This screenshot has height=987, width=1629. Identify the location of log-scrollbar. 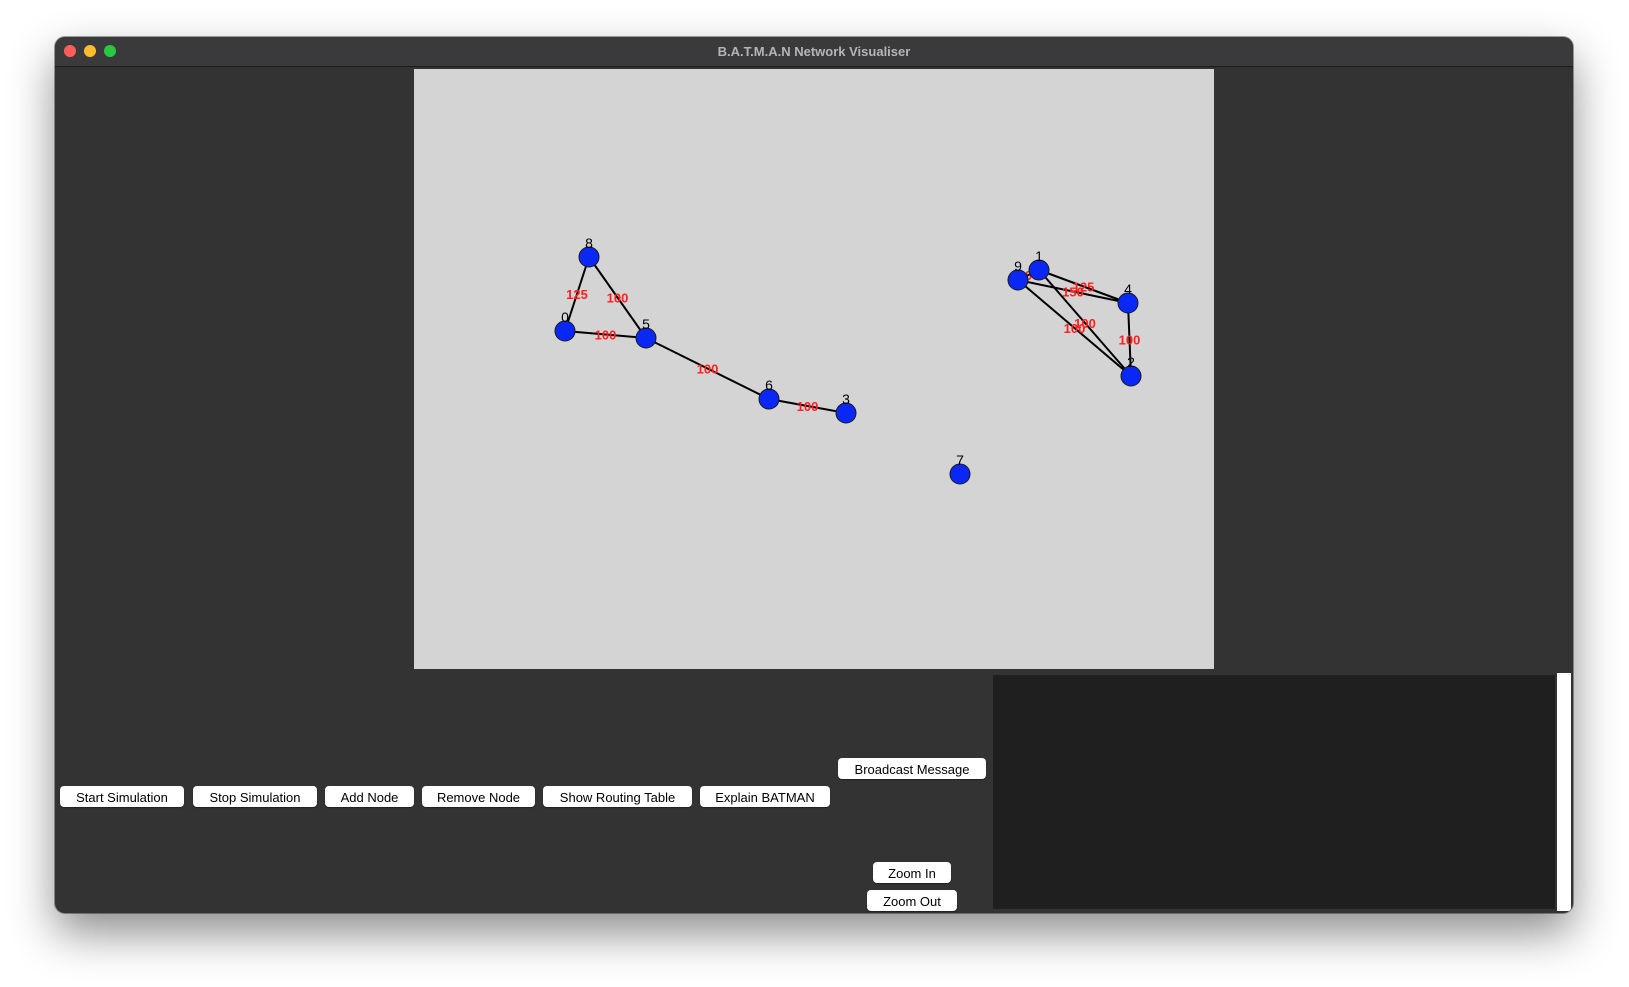
(1564, 792).